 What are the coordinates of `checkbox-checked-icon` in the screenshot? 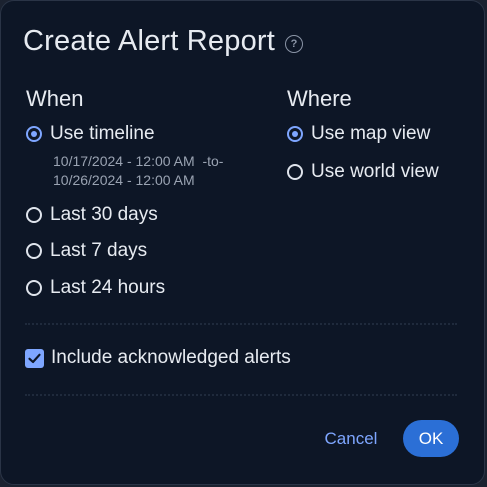 It's located at (34, 358).